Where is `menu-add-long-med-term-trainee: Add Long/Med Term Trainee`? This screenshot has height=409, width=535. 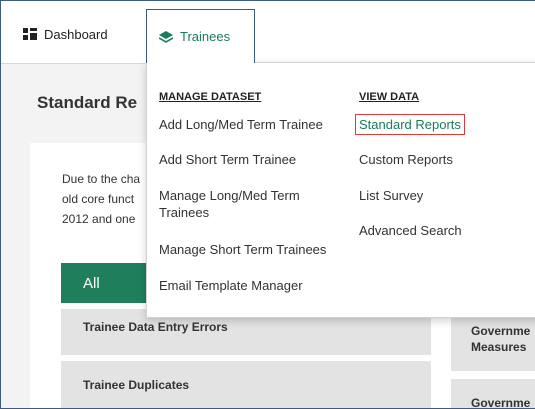 menu-add-long-med-term-trainee: Add Long/Med Term Trainee is located at coordinates (241, 124).